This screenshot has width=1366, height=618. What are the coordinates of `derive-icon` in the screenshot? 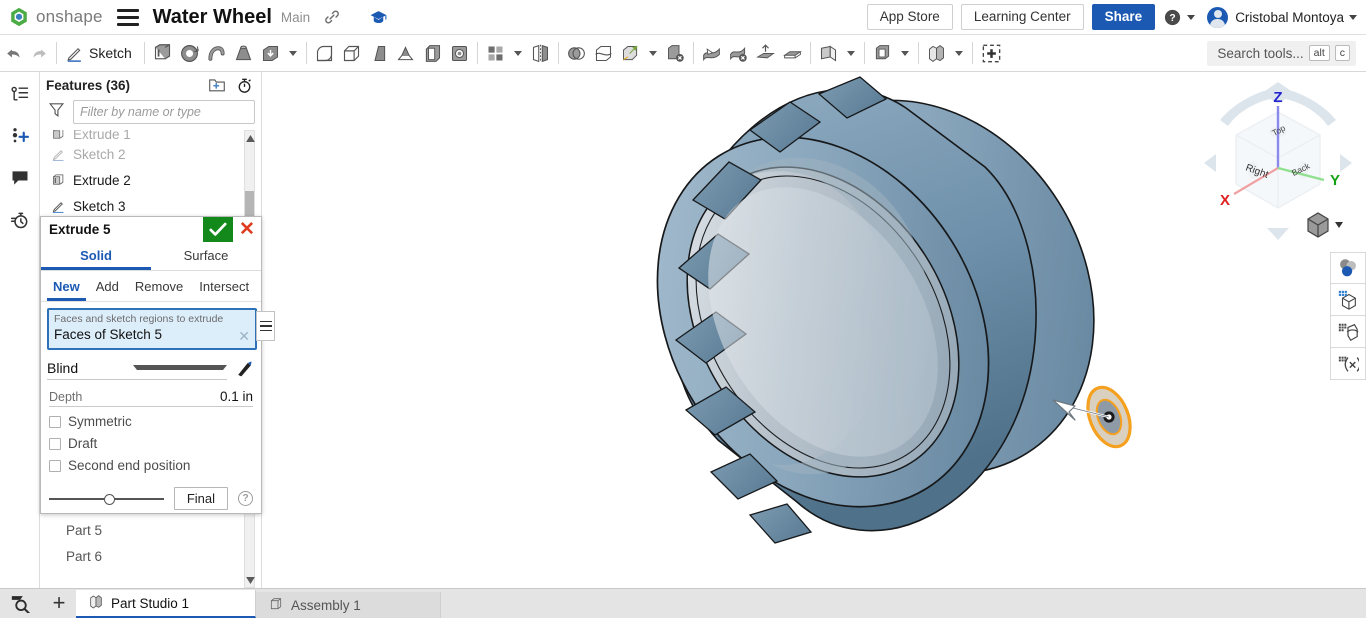 It's located at (882, 53).